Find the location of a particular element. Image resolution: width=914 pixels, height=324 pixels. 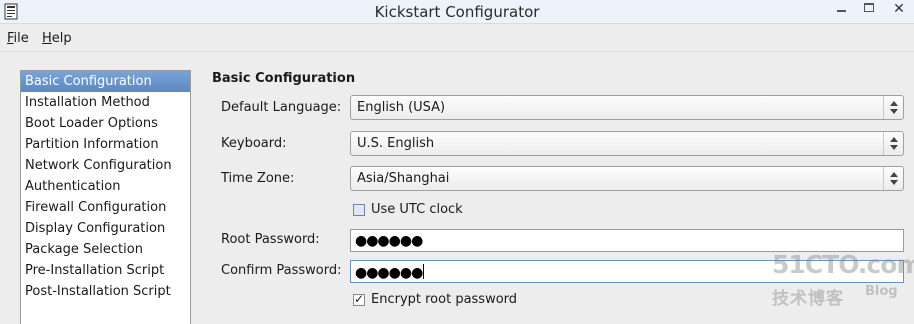

sidebar-item-network-configuration: Network Configuration is located at coordinates (105, 165).